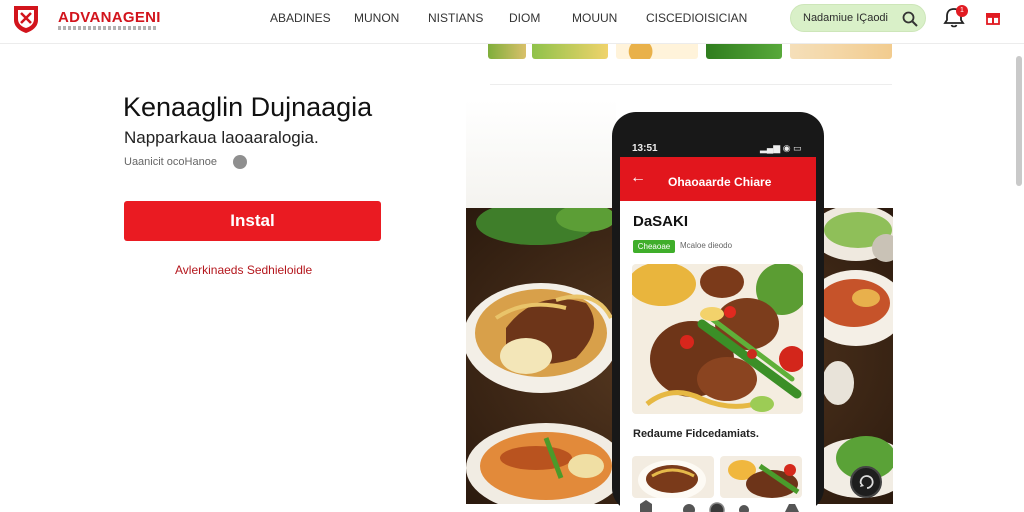  I want to click on dish-photo, so click(717, 339).